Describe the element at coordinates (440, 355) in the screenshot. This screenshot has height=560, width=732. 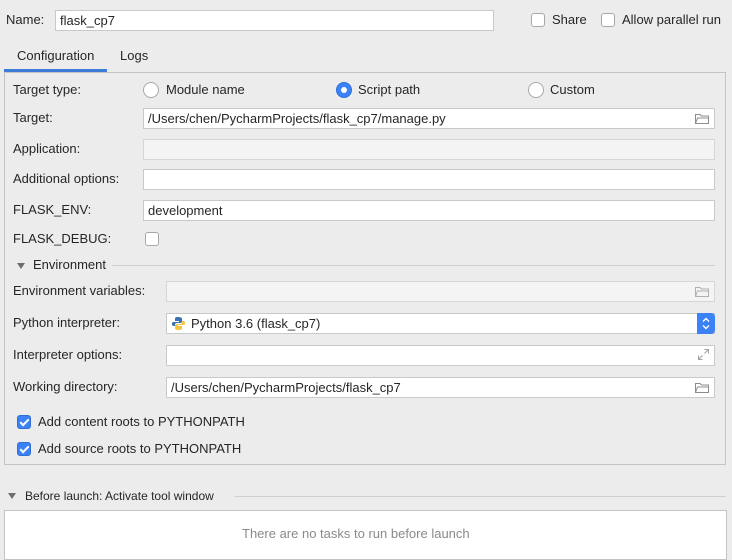
I see `interpreter-options-input` at that location.